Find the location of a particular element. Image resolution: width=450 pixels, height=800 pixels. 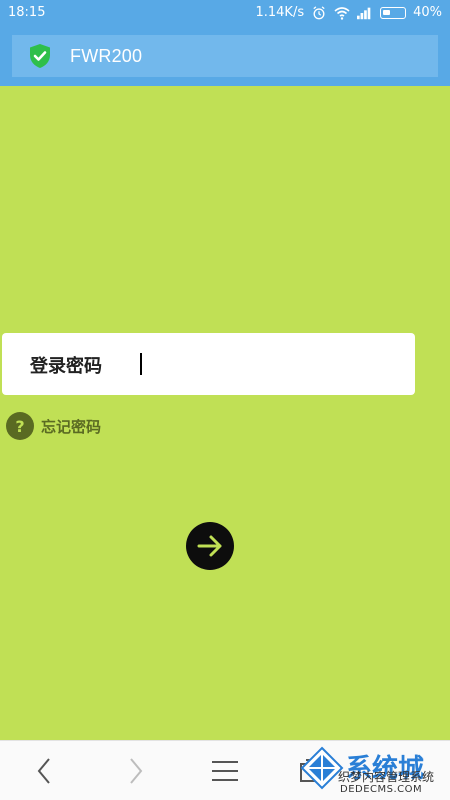

address-bar: FWR200 is located at coordinates (225, 56).